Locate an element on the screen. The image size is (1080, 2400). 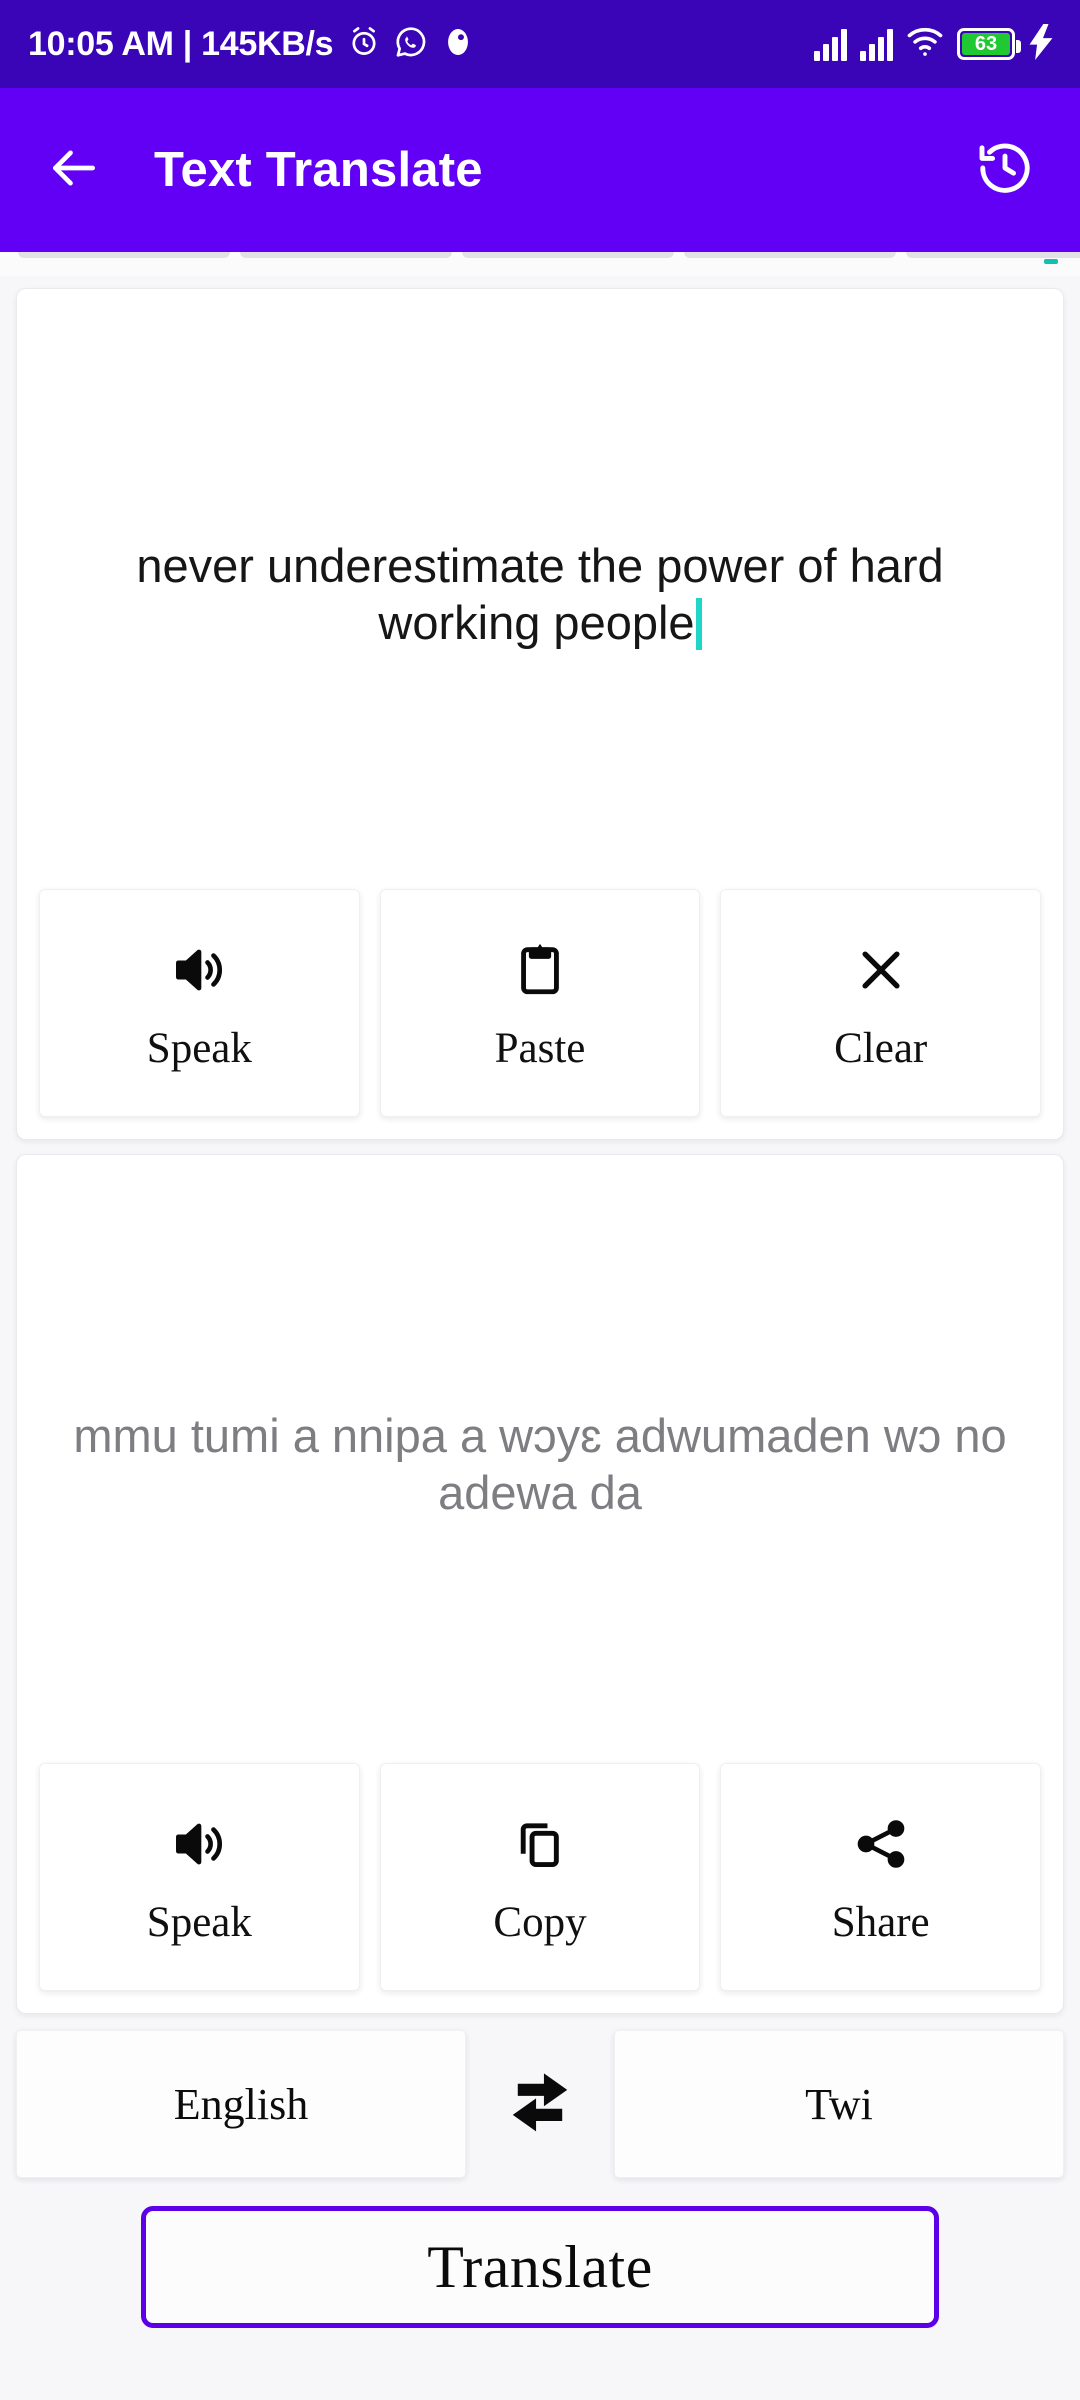
app-icon is located at coordinates (458, 44).